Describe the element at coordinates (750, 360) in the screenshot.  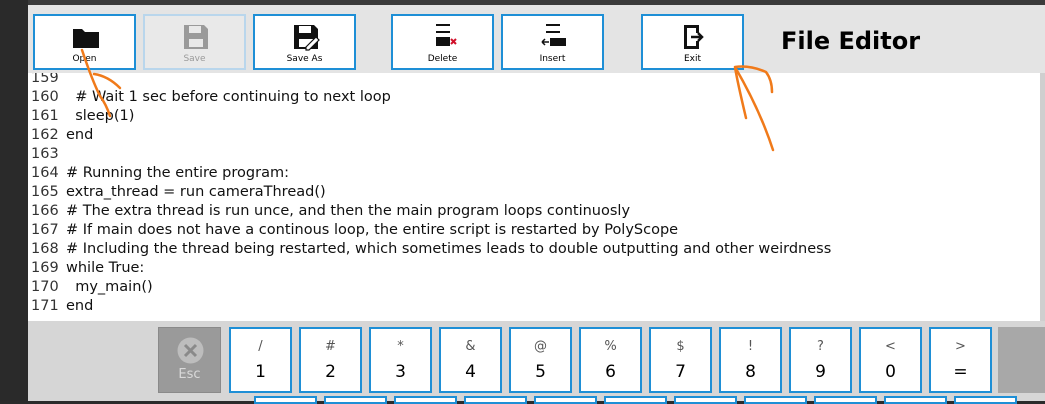
I see `key-8: ! 8` at that location.